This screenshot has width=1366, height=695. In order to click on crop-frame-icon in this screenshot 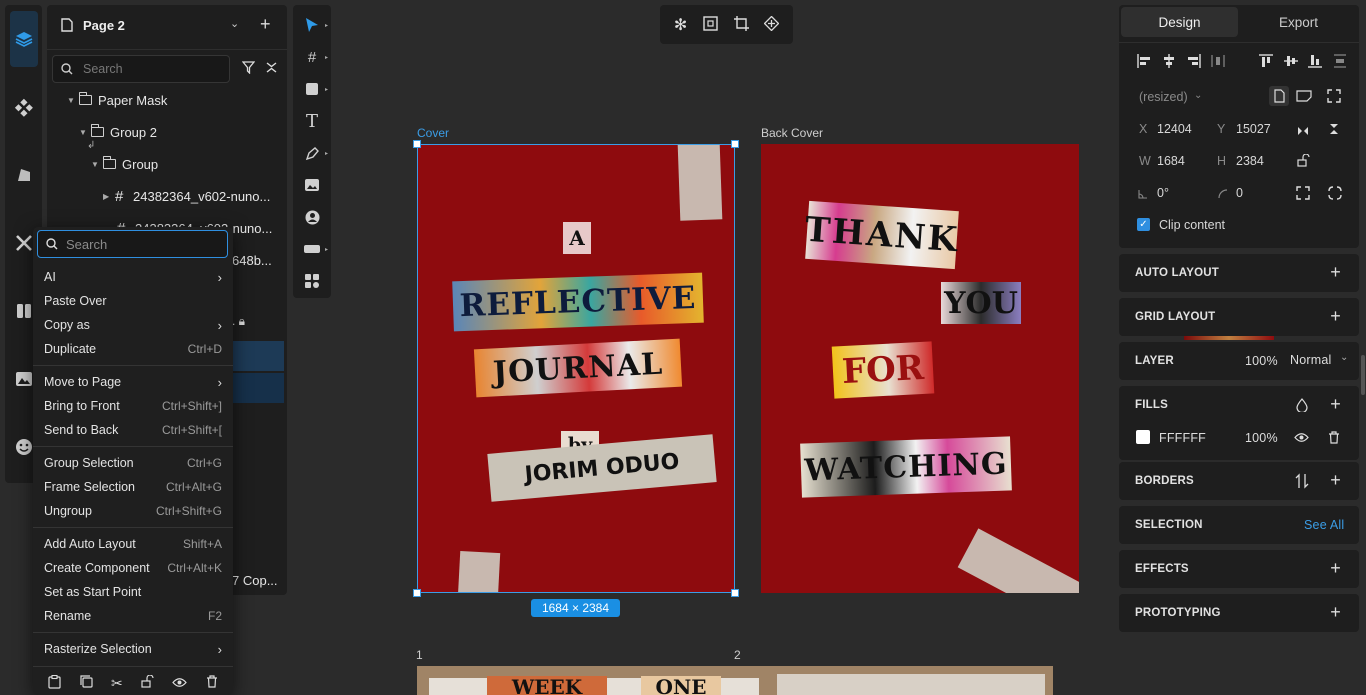, I will do `click(741, 24)`.